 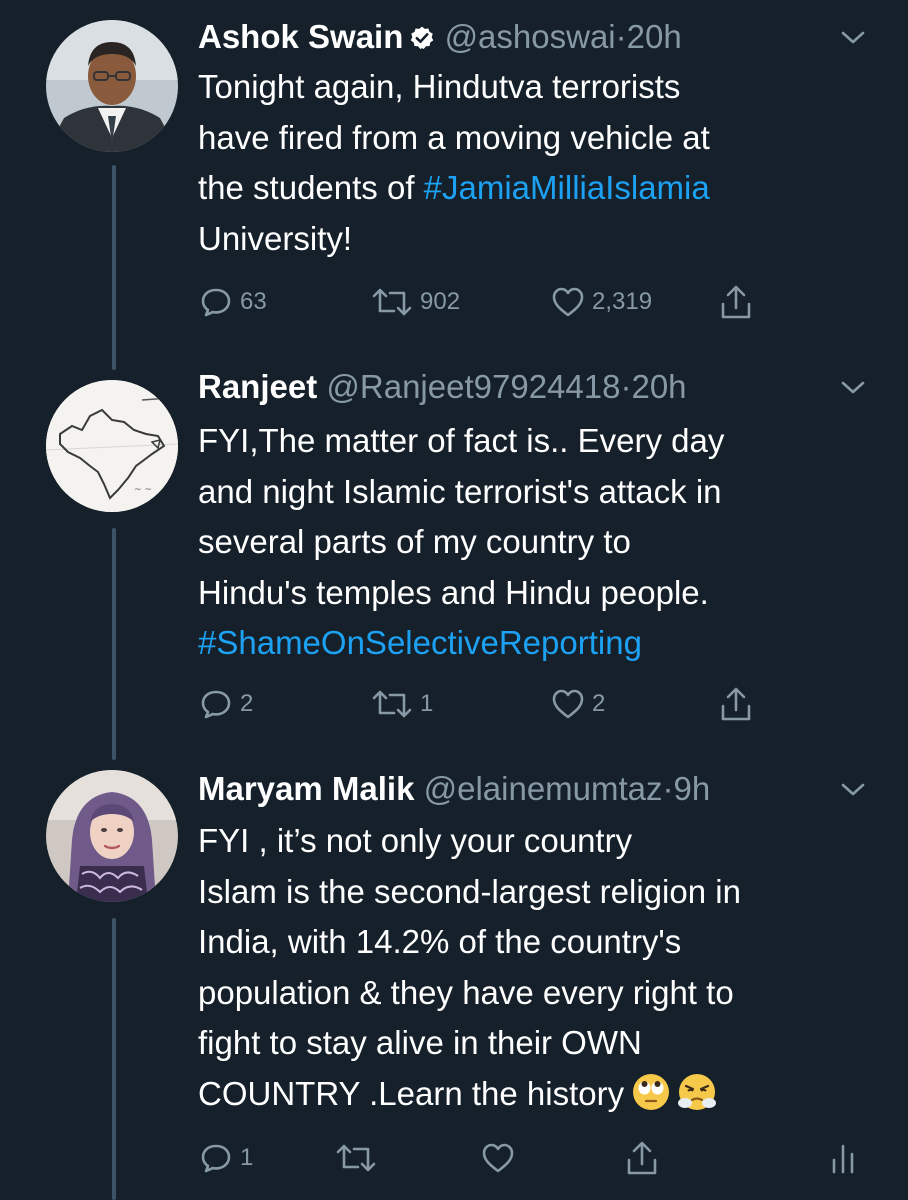 What do you see at coordinates (454, 137) in the screenshot?
I see `text-line: have fired from a moving vehicle at` at bounding box center [454, 137].